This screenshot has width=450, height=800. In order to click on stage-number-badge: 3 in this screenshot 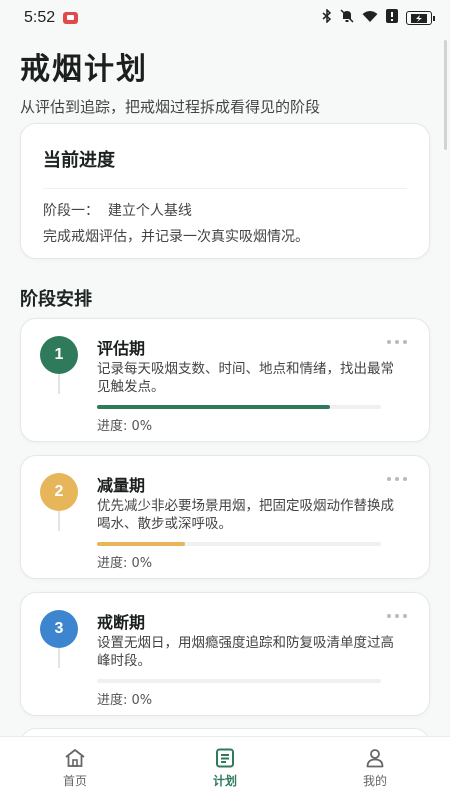, I will do `click(59, 629)`.